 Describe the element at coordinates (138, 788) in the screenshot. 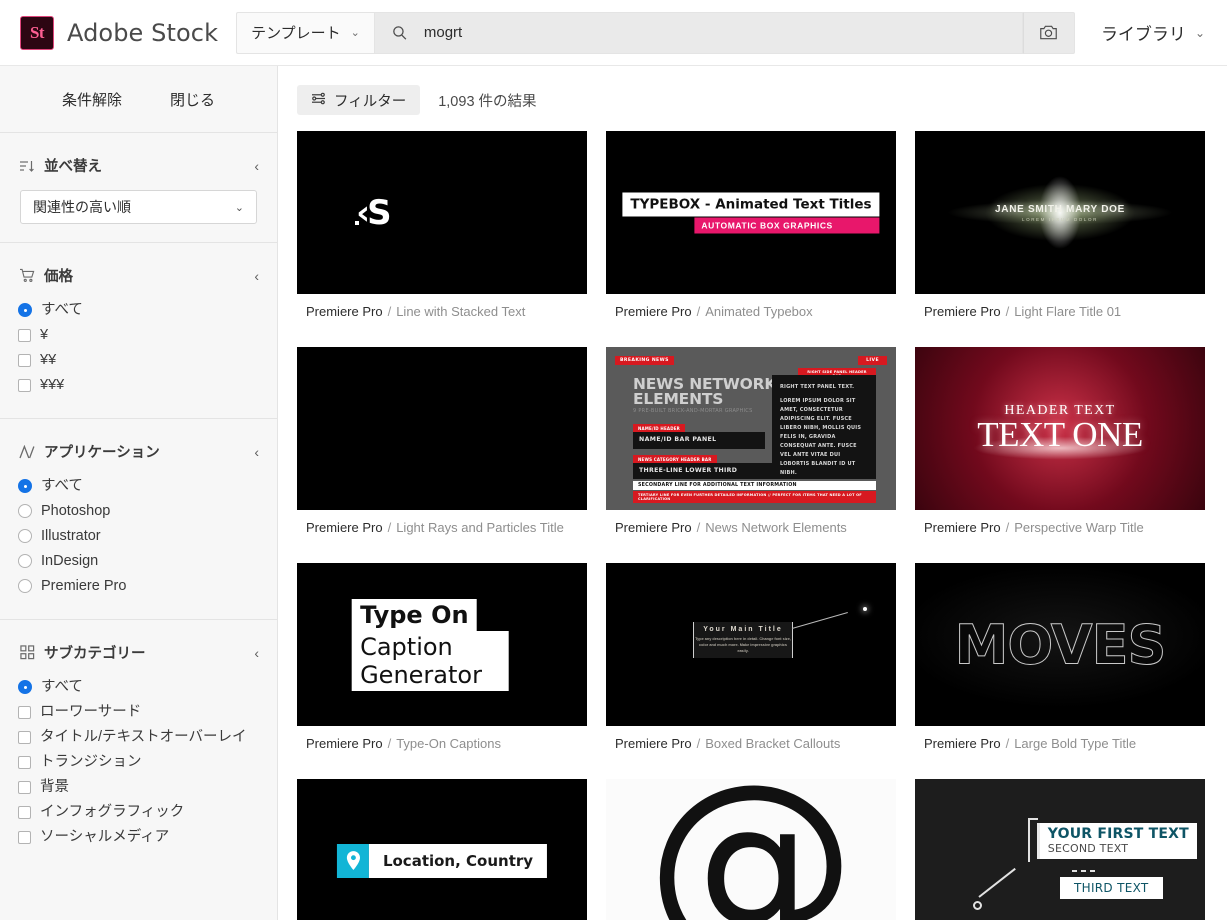

I see `facet-option: 背景` at that location.